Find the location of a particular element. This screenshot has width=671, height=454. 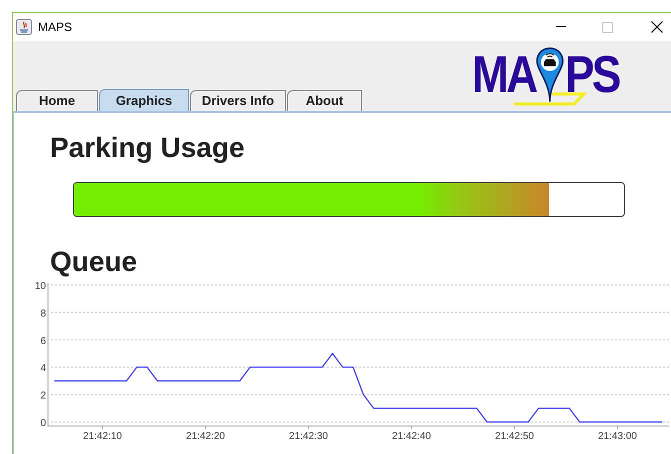

axis-tick-label: 21:42:20 is located at coordinates (205, 436).